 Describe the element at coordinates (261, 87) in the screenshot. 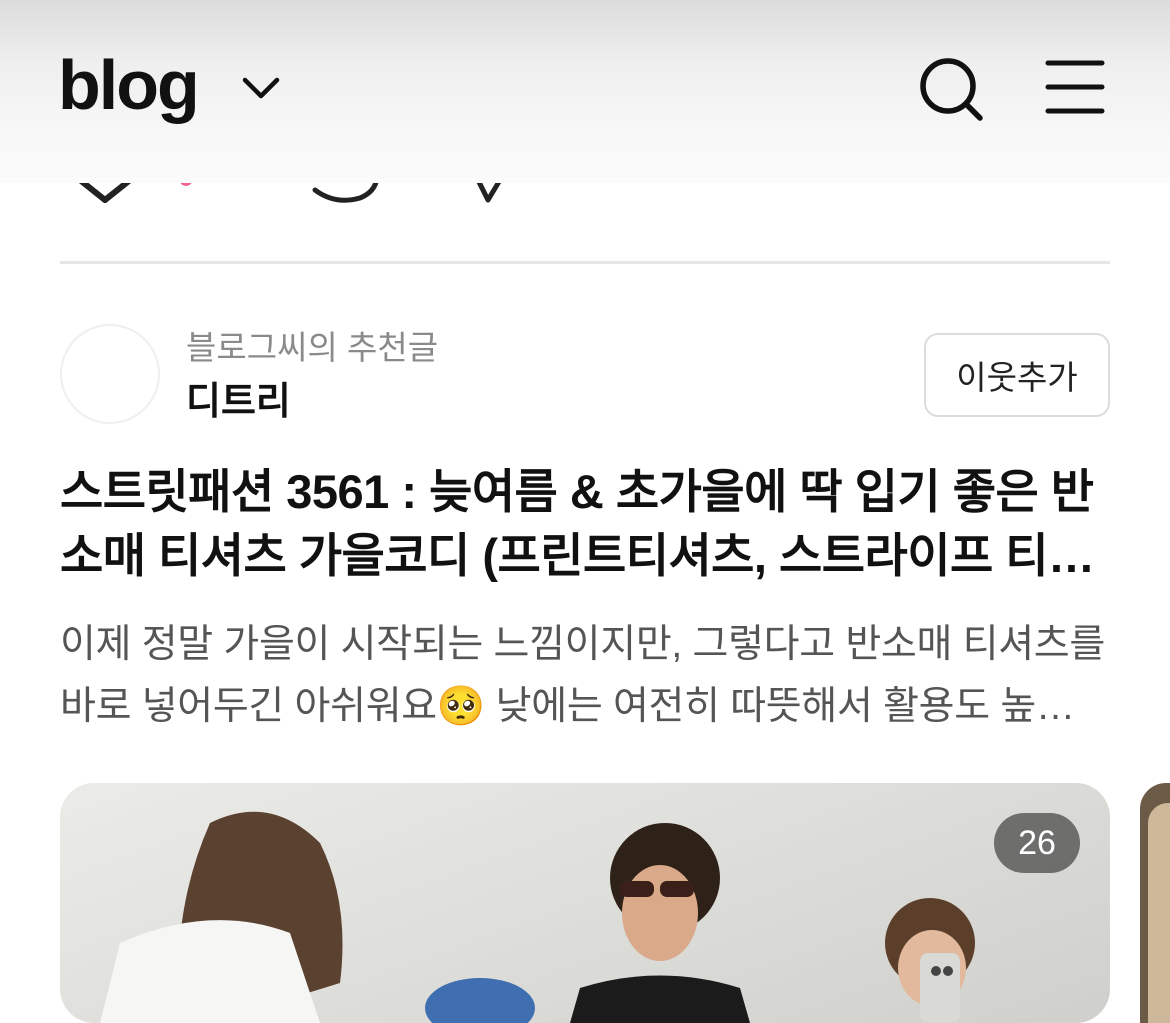

I see `chevron-down-icon` at that location.